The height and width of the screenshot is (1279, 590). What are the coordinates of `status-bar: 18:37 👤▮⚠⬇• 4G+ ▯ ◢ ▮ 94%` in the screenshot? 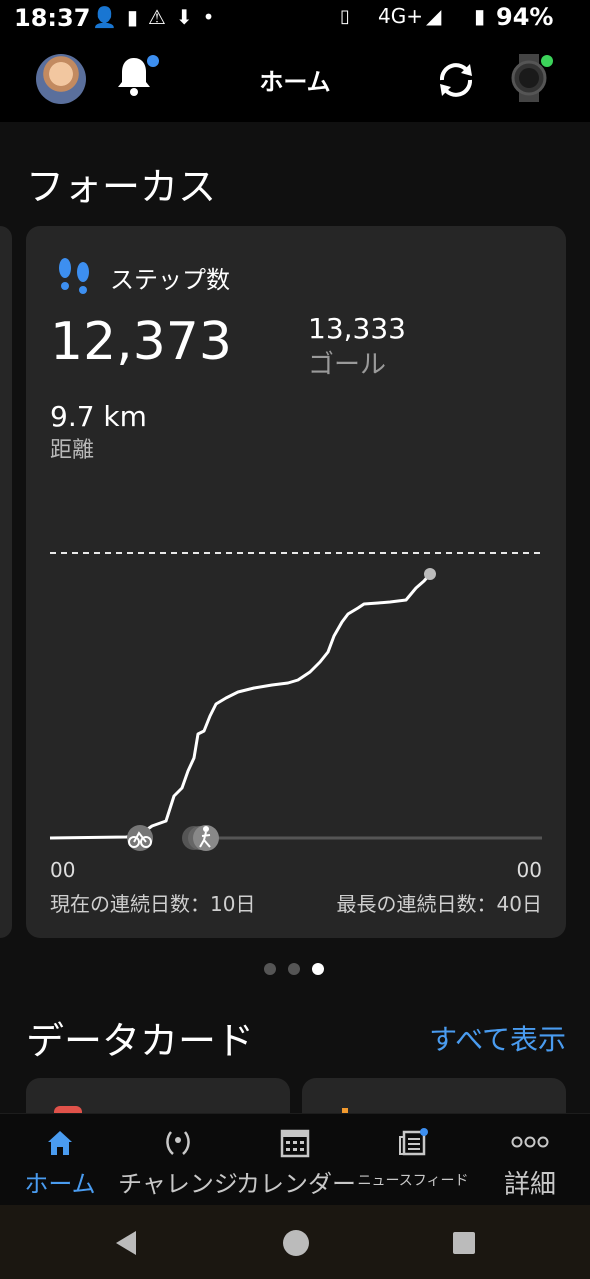 It's located at (295, 18).